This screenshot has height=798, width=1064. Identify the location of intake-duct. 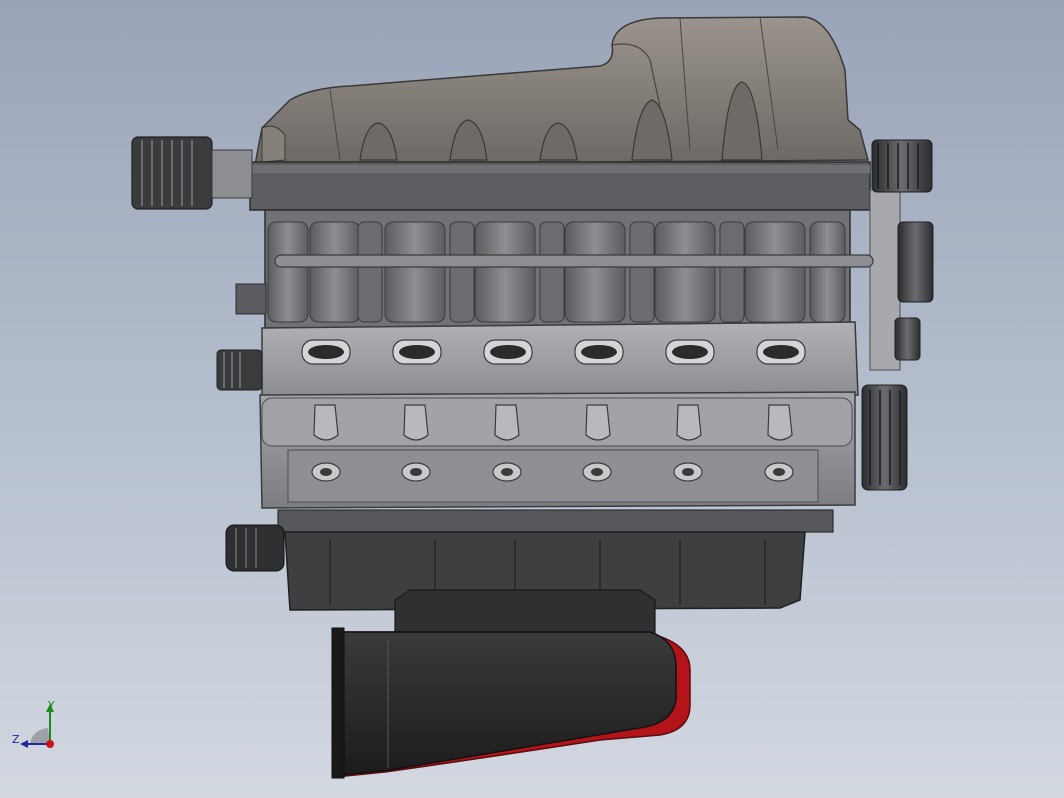
(511, 703).